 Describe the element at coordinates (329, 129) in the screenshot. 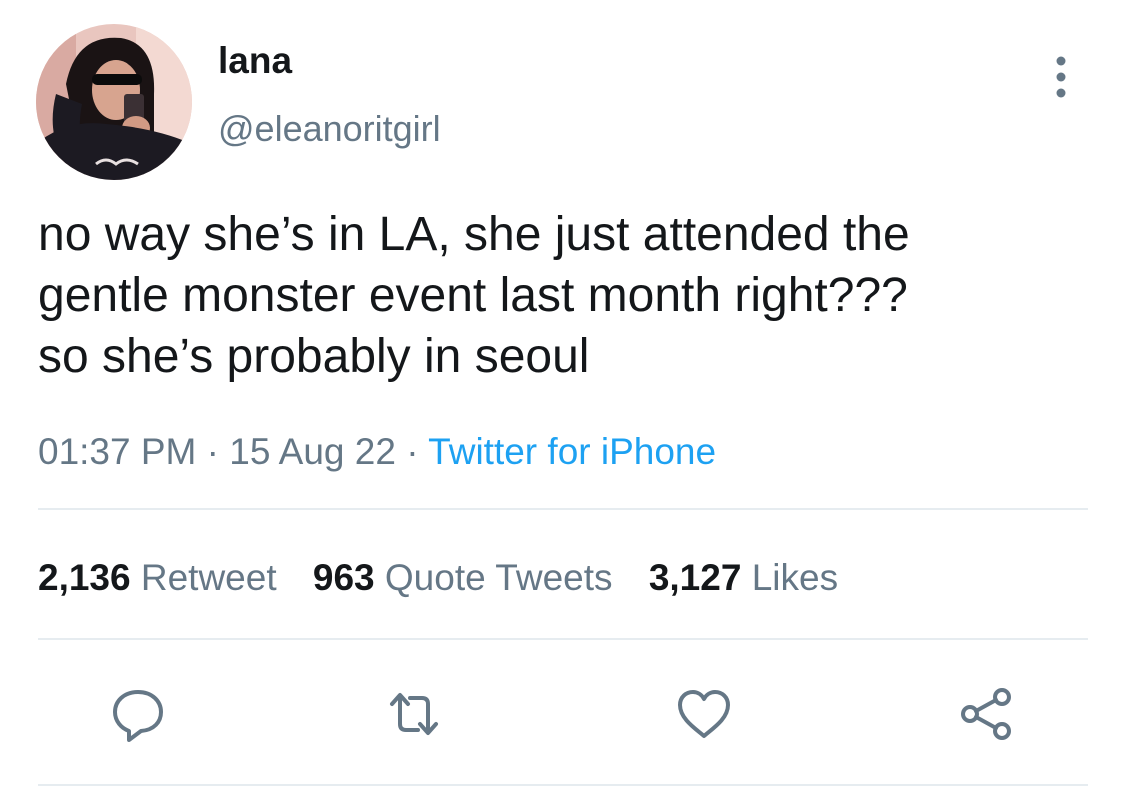

I see `user-handle: @eleanoritgirl` at that location.